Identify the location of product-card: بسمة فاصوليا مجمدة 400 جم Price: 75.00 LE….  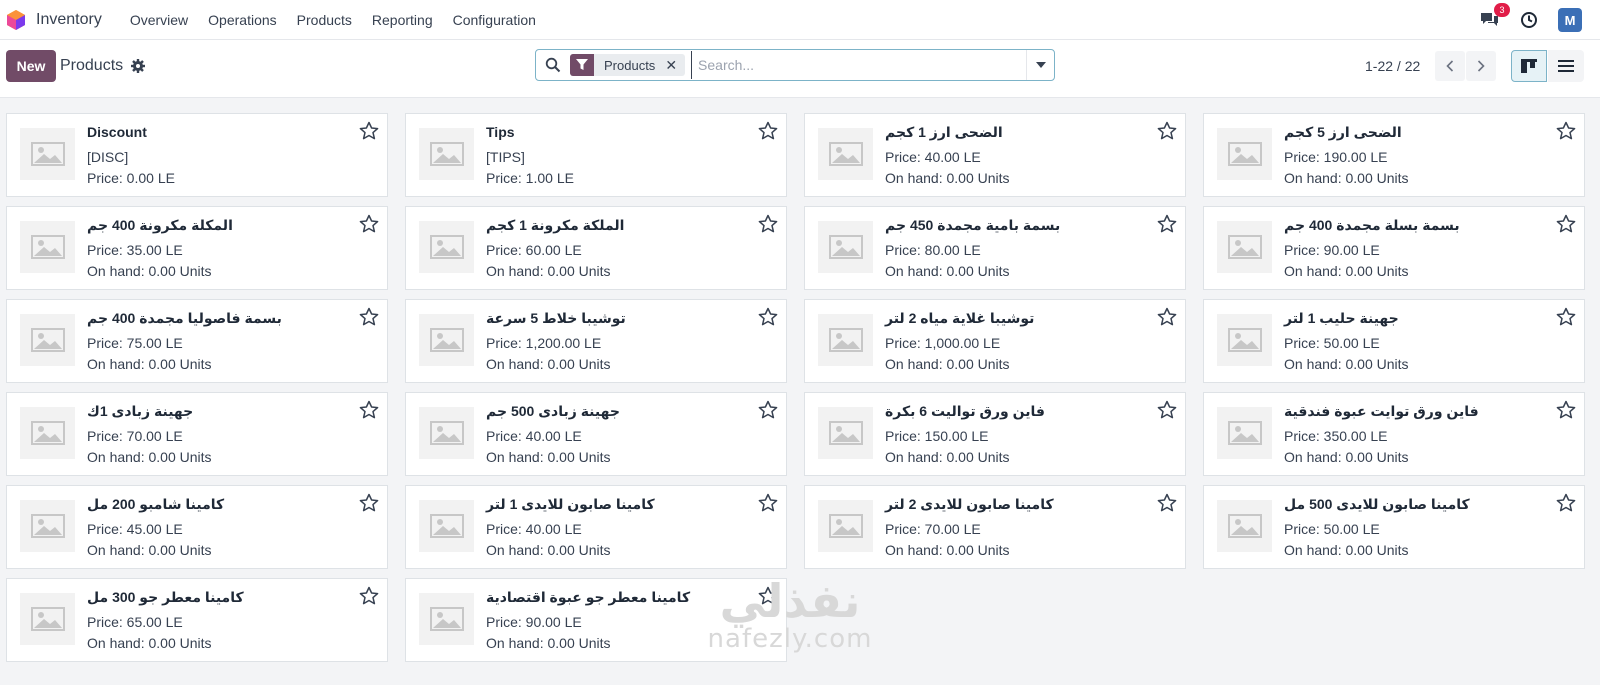
(197, 341).